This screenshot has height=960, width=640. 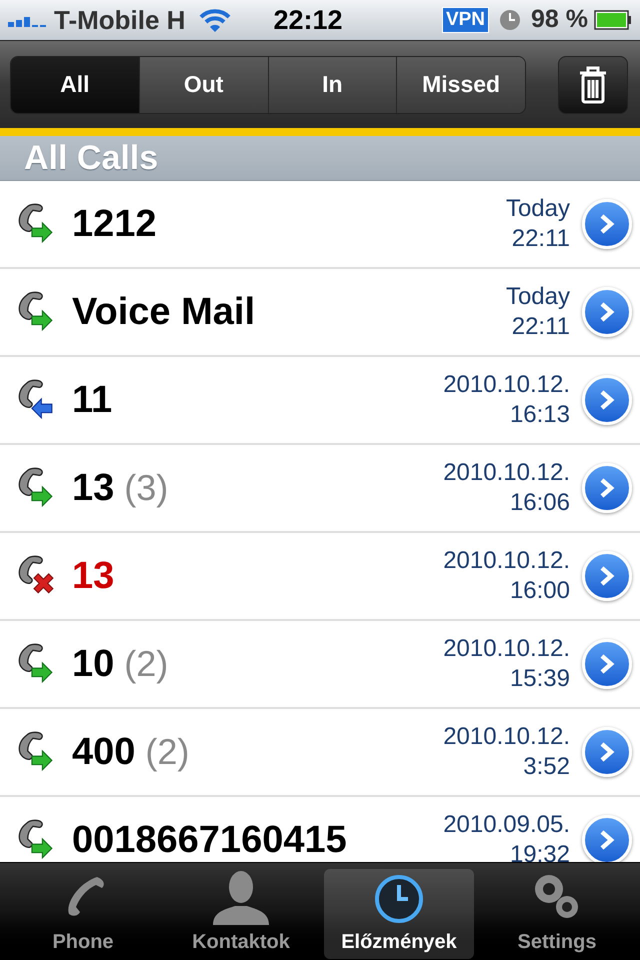 I want to click on tab-bar-item: Előzmények, so click(x=399, y=914).